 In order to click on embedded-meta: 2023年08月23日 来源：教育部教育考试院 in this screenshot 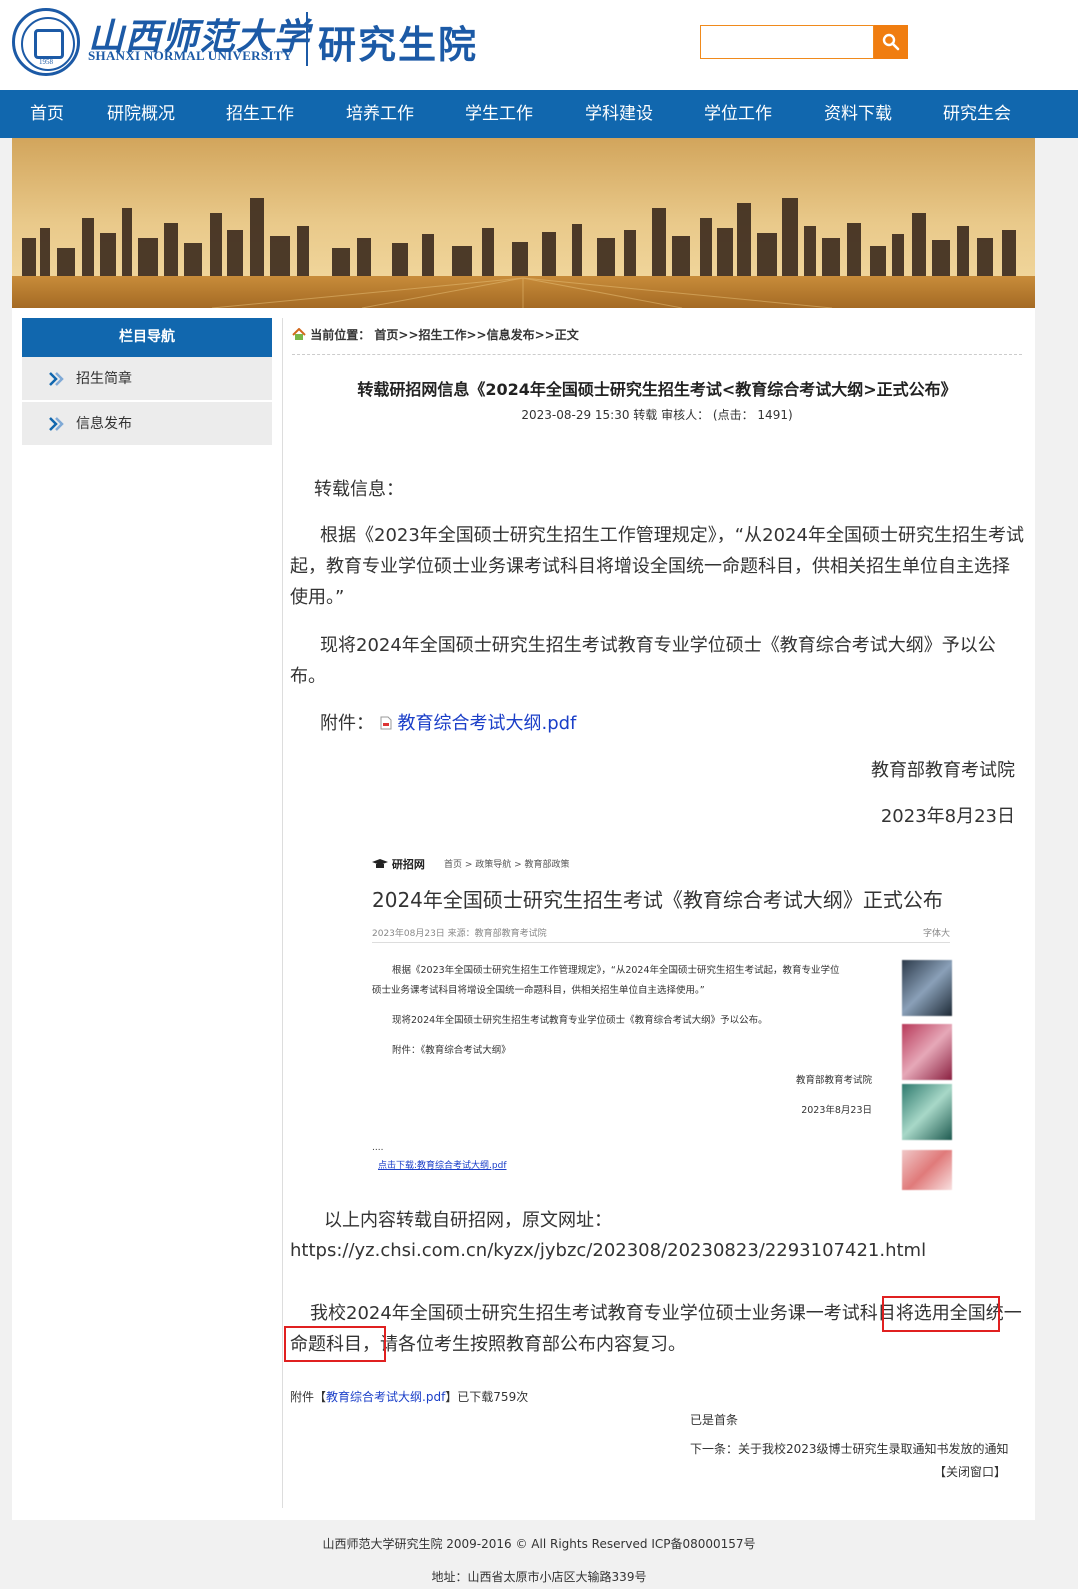, I will do `click(459, 934)`.